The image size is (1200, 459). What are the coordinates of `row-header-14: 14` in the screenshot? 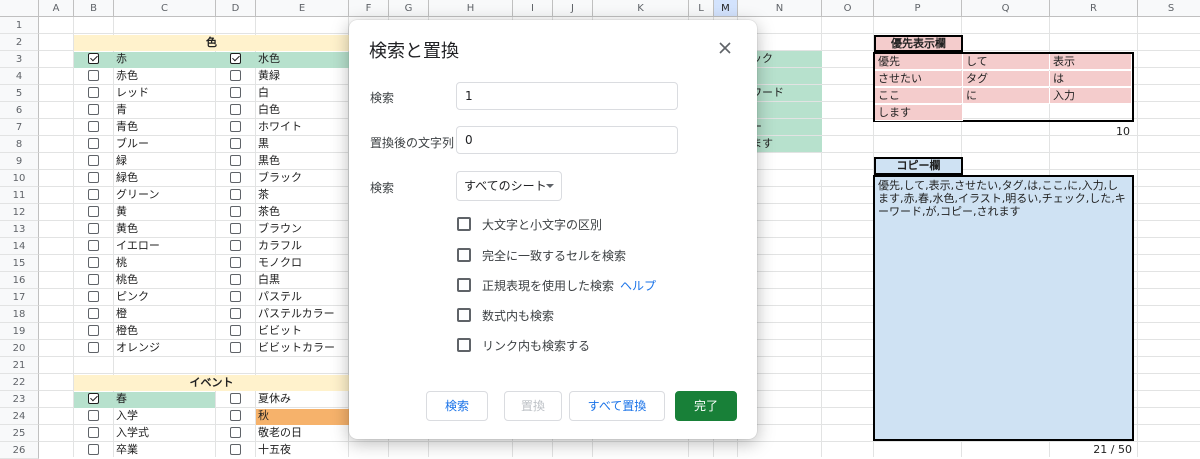 It's located at (19, 246).